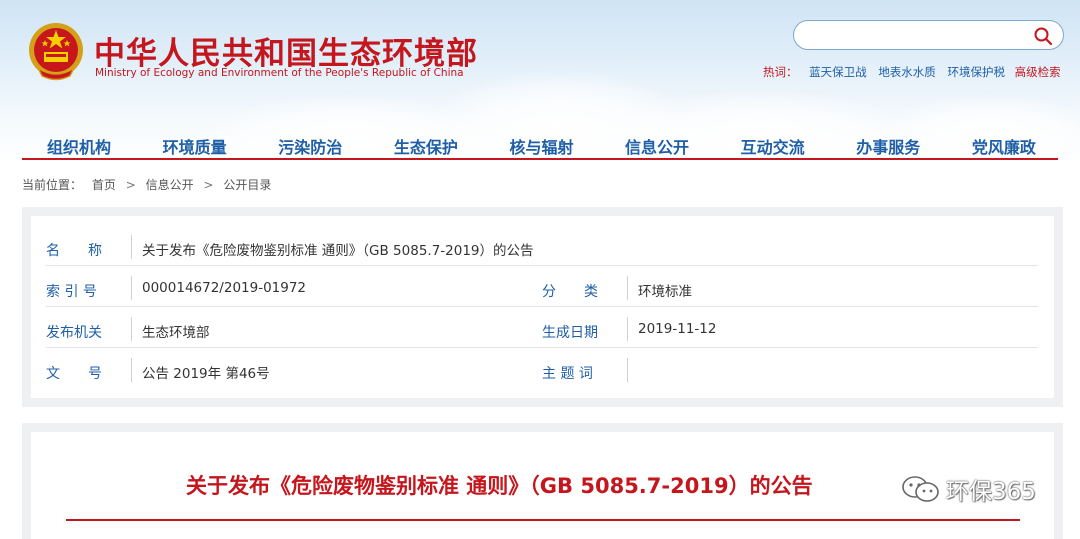 Image resolution: width=1080 pixels, height=539 pixels. Describe the element at coordinates (71, 292) in the screenshot. I see `index-label: 索 引 号` at that location.